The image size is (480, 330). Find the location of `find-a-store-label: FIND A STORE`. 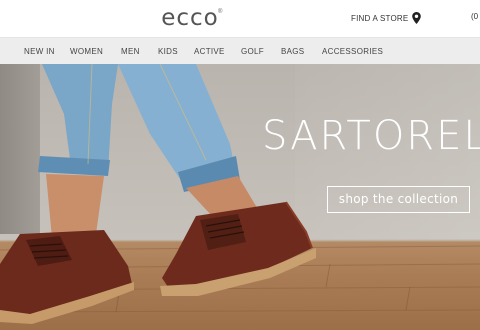

find-a-store-label: FIND A STORE is located at coordinates (380, 18).